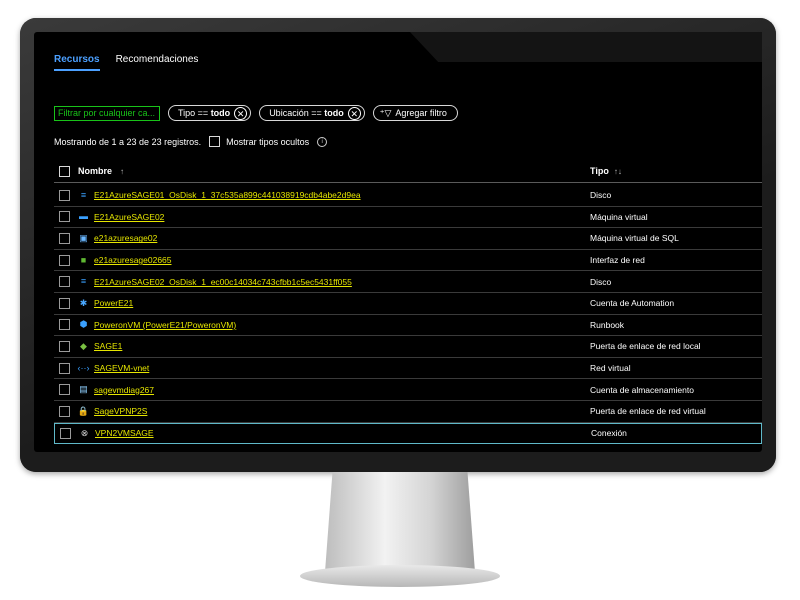 Image resolution: width=800 pixels, height=600 pixels. I want to click on column-type-label: Tipo, so click(599, 171).